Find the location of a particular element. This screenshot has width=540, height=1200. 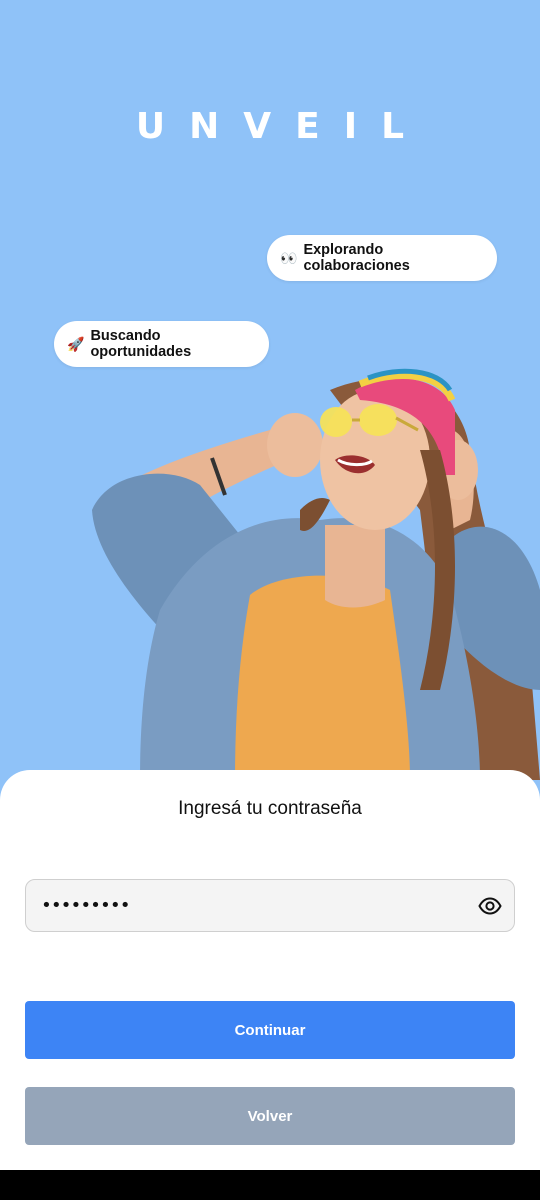

page-title: Ingresá tu contraseña is located at coordinates (270, 808).